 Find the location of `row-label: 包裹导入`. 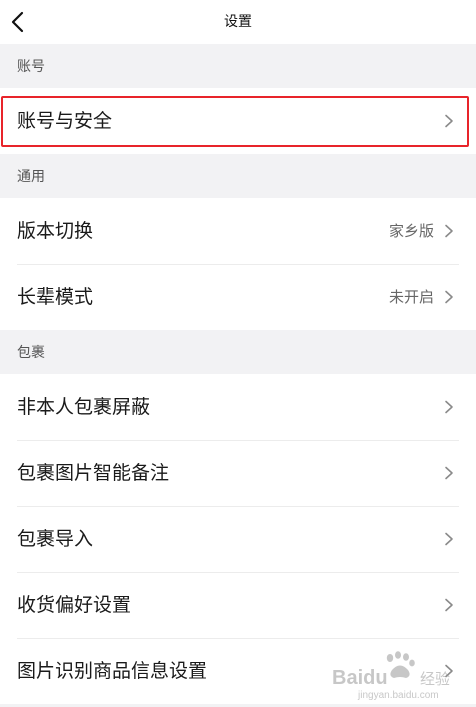

row-label: 包裹导入 is located at coordinates (55, 539).